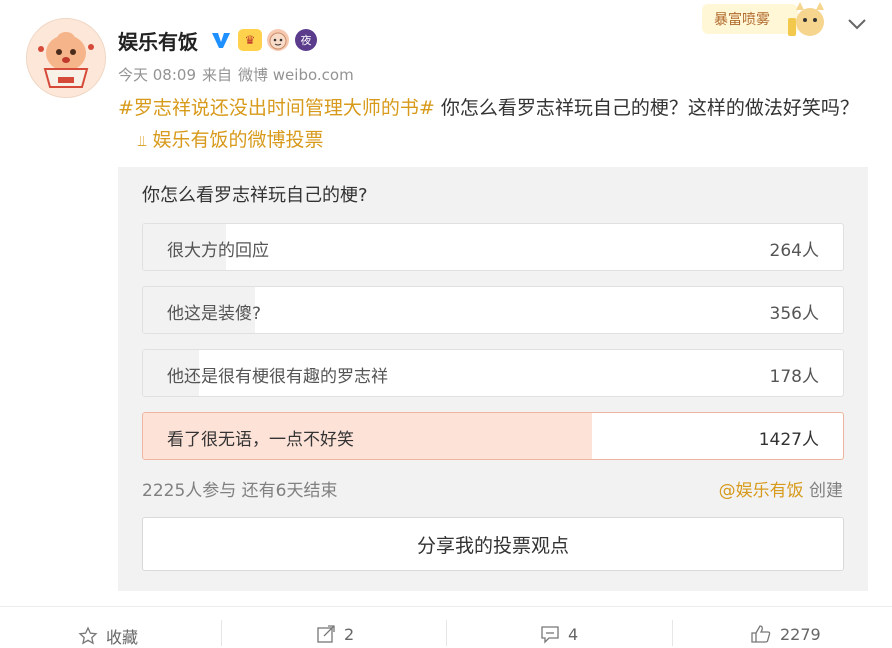 The height and width of the screenshot is (648, 892). I want to click on post-meta: 今天 08:09 来自 微博 weibo.com, so click(239, 74).